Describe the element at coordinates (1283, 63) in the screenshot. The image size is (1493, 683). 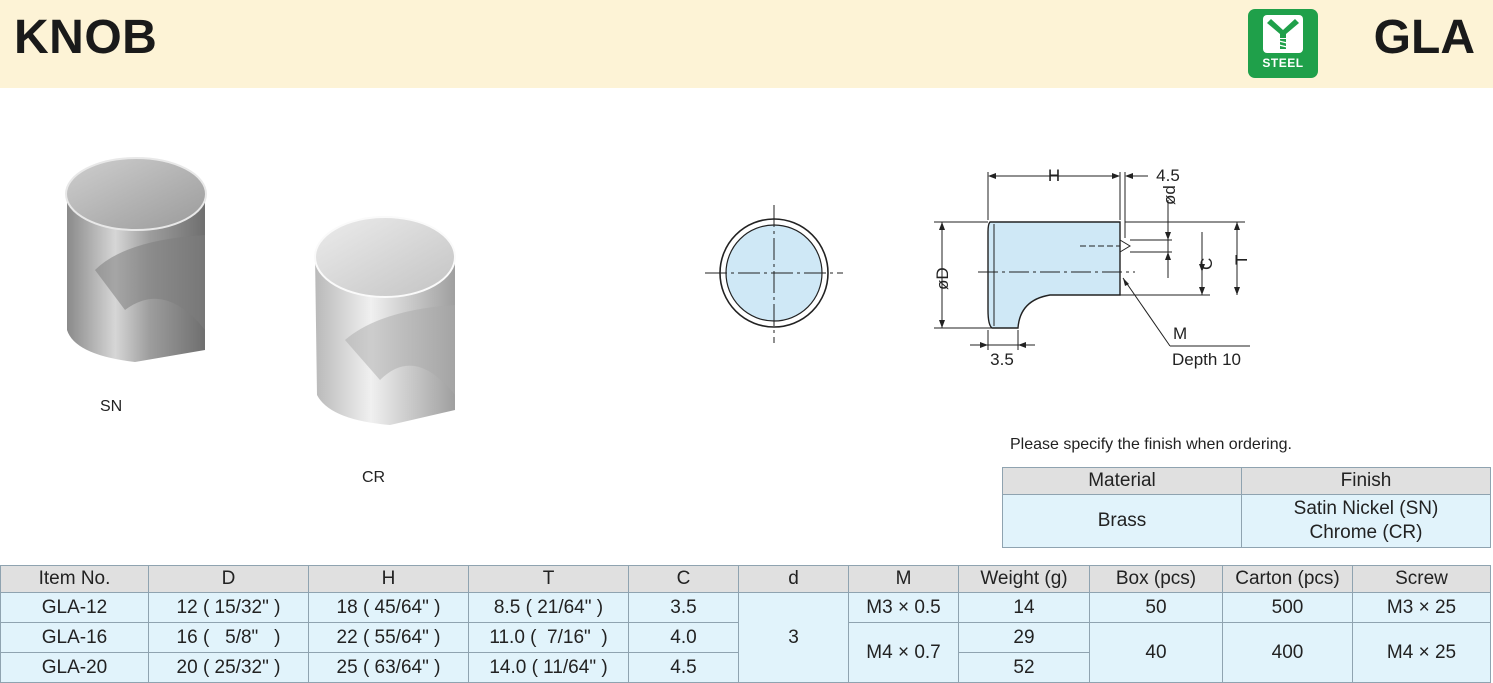
I see `badge-label: STEEL` at that location.